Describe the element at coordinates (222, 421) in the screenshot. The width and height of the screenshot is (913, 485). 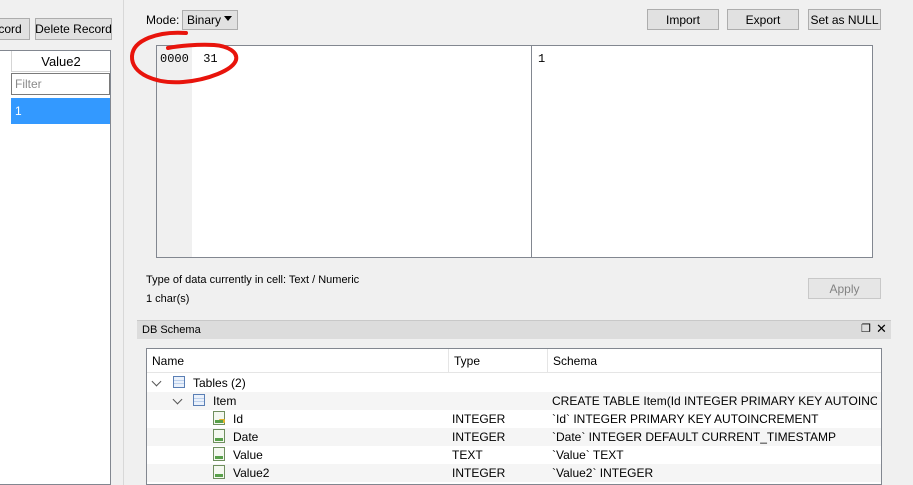
I see `key-icon` at that location.